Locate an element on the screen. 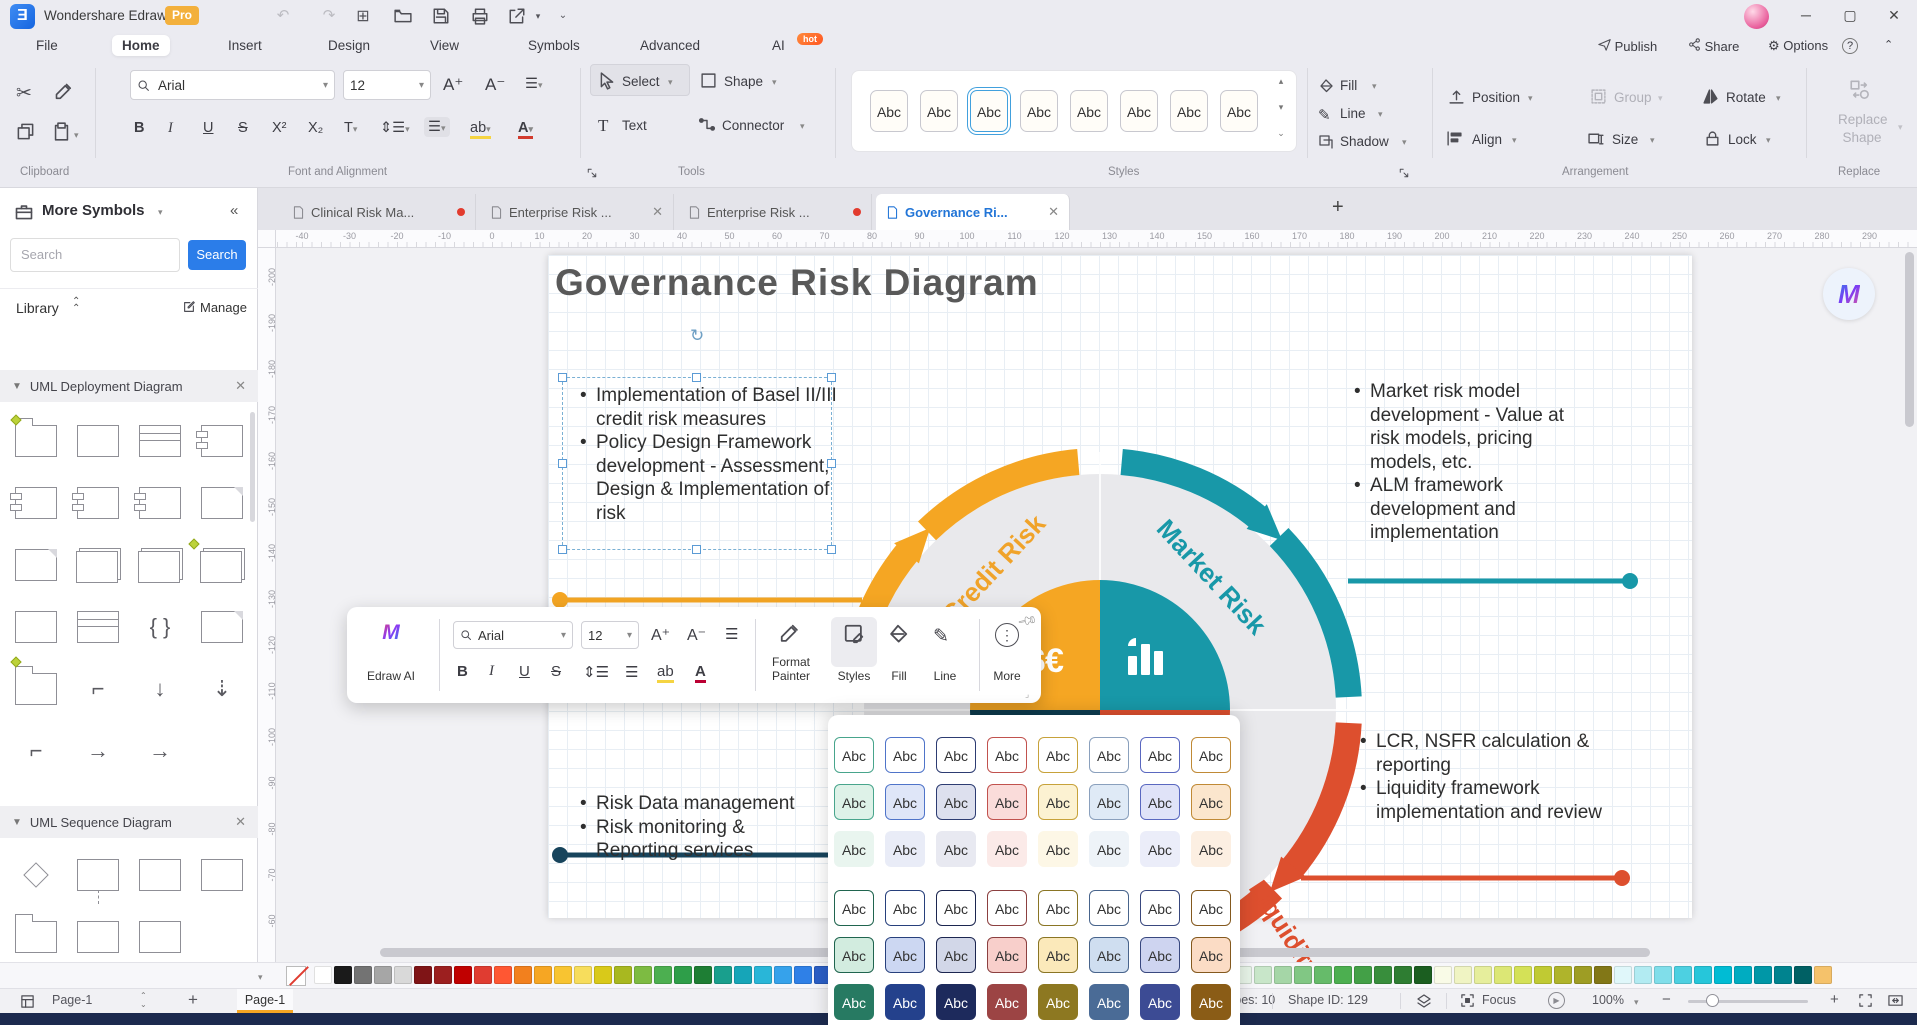 This screenshot has width=1917, height=1025. rotate-caret-icon: ▾ is located at coordinates (1778, 98).